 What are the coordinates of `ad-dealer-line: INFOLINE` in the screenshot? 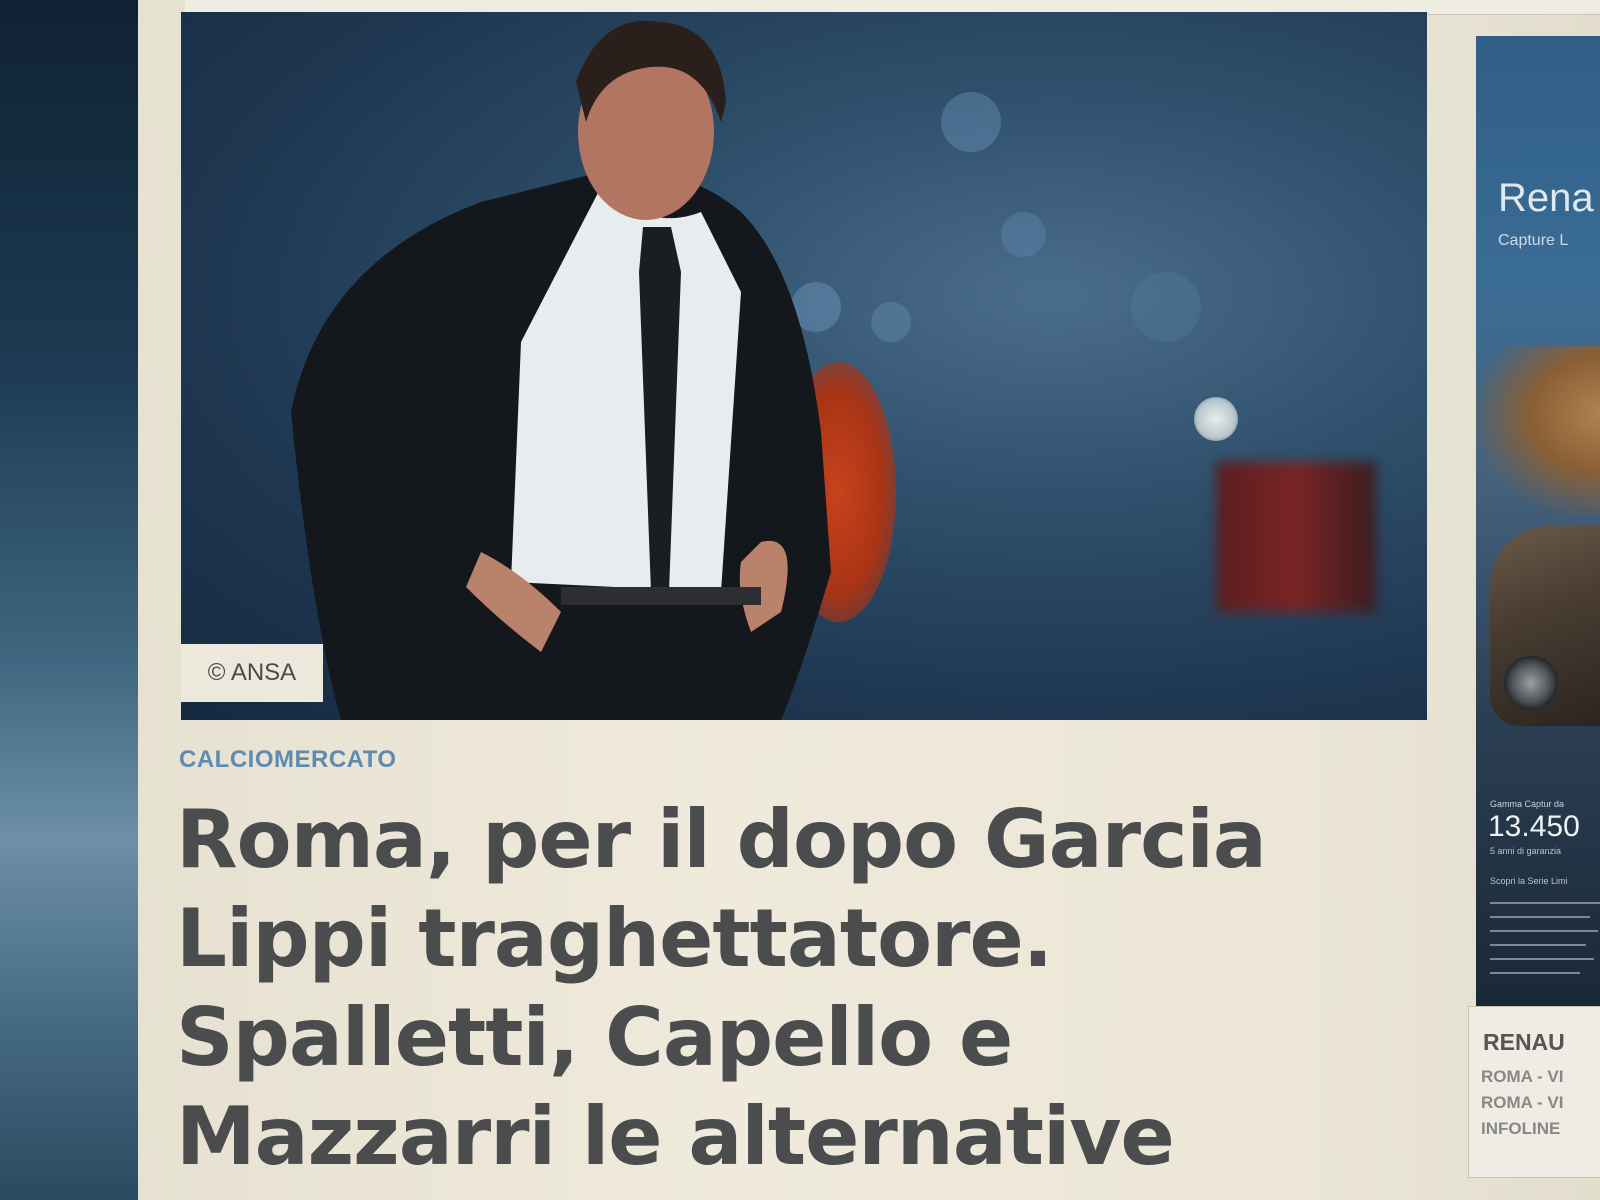 It's located at (1521, 1128).